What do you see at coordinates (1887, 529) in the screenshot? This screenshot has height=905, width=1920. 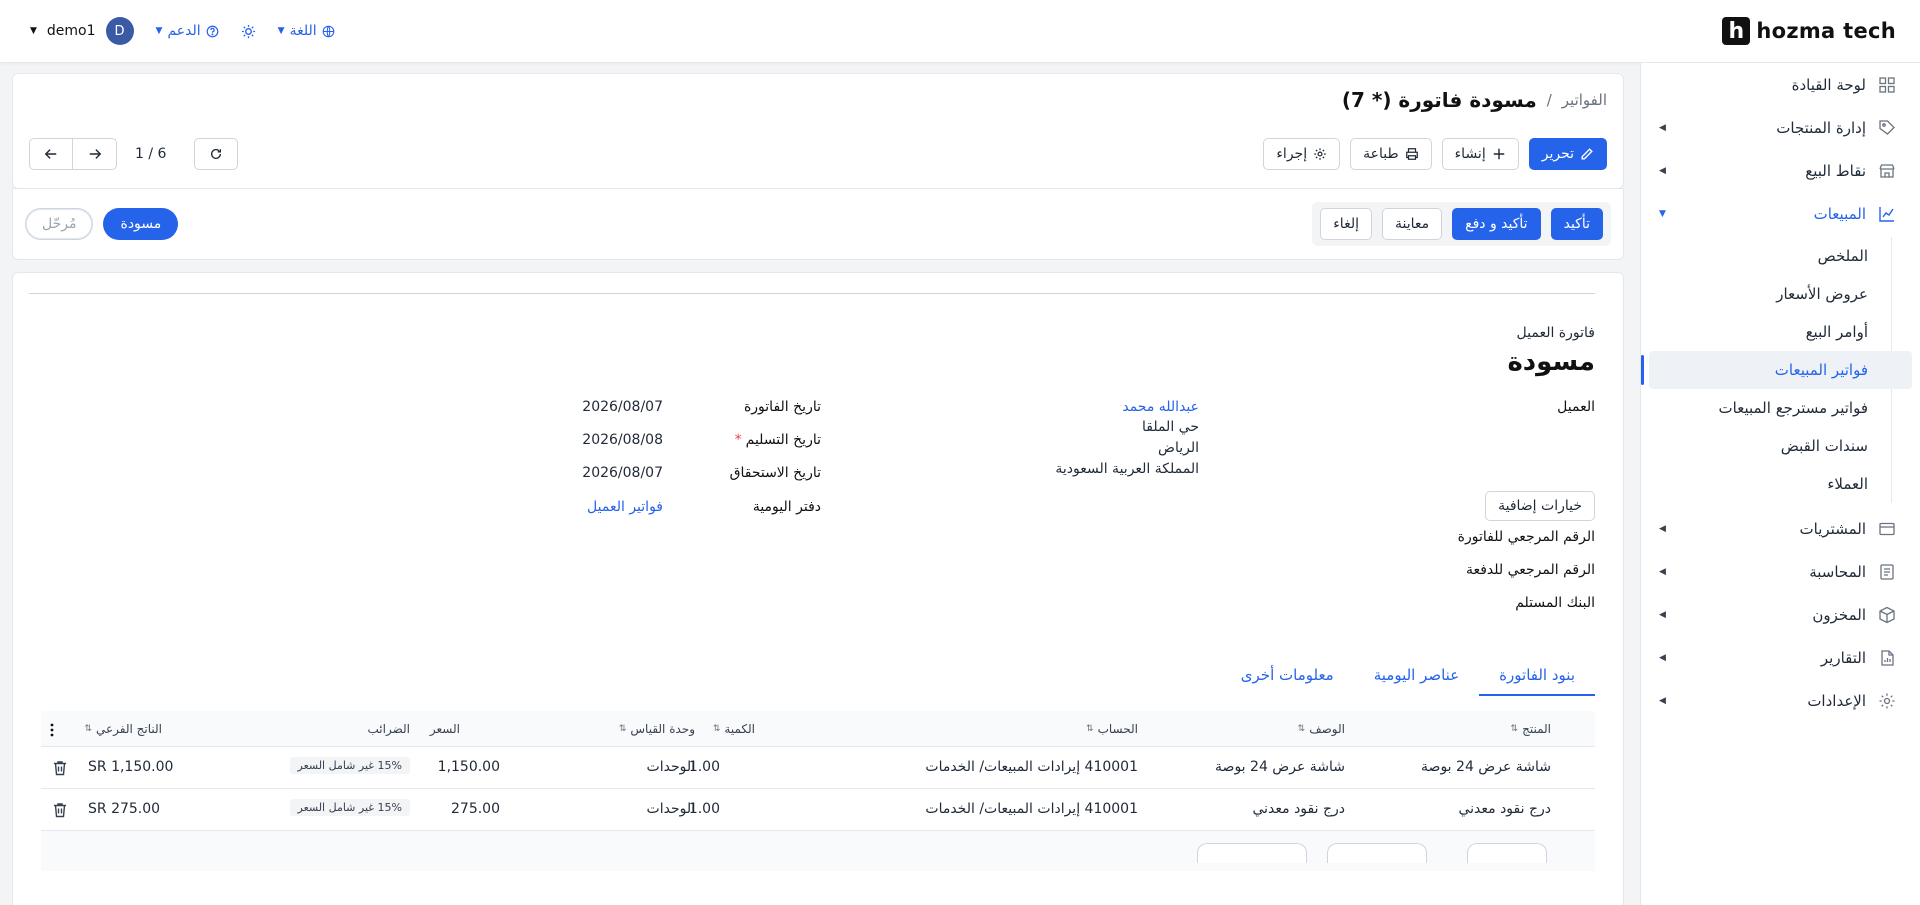 I see `card-icon` at bounding box center [1887, 529].